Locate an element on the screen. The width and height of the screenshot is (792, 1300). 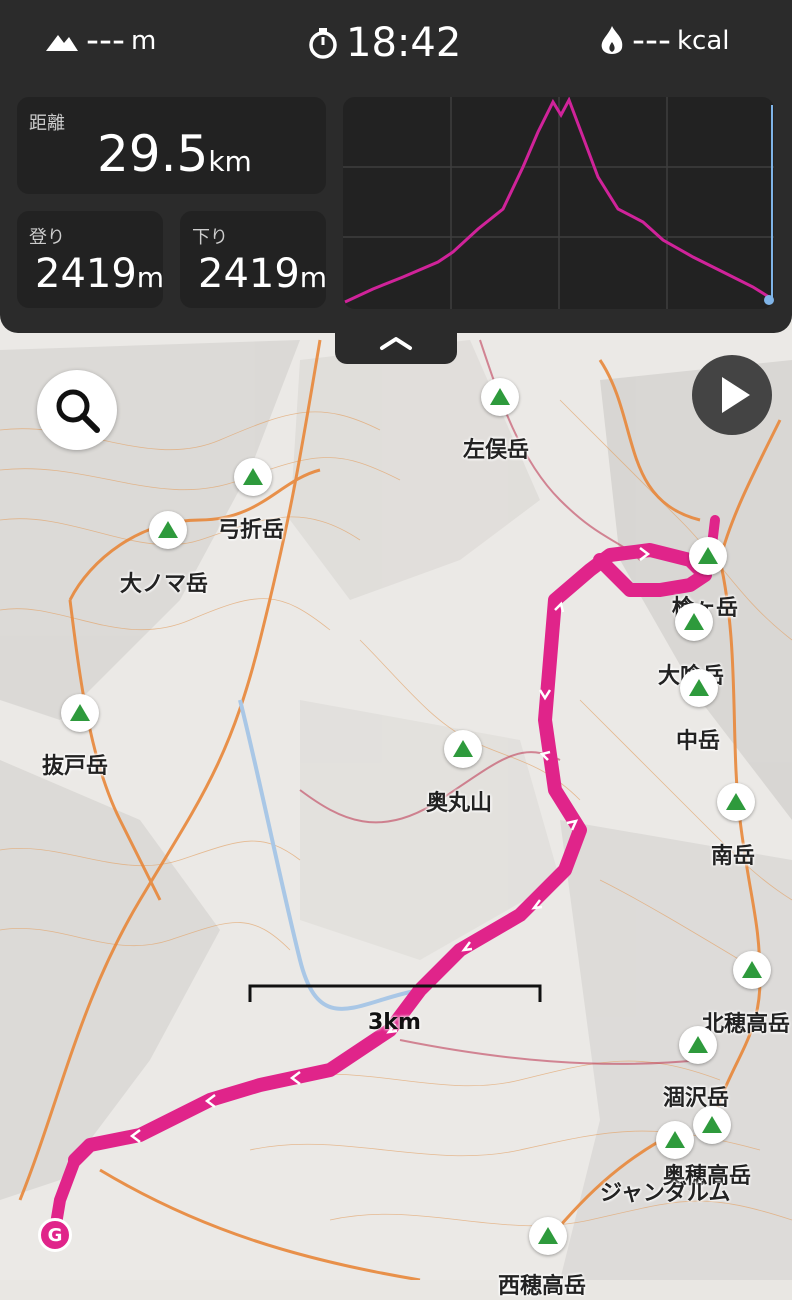
calories-unit: kcal is located at coordinates (703, 40).